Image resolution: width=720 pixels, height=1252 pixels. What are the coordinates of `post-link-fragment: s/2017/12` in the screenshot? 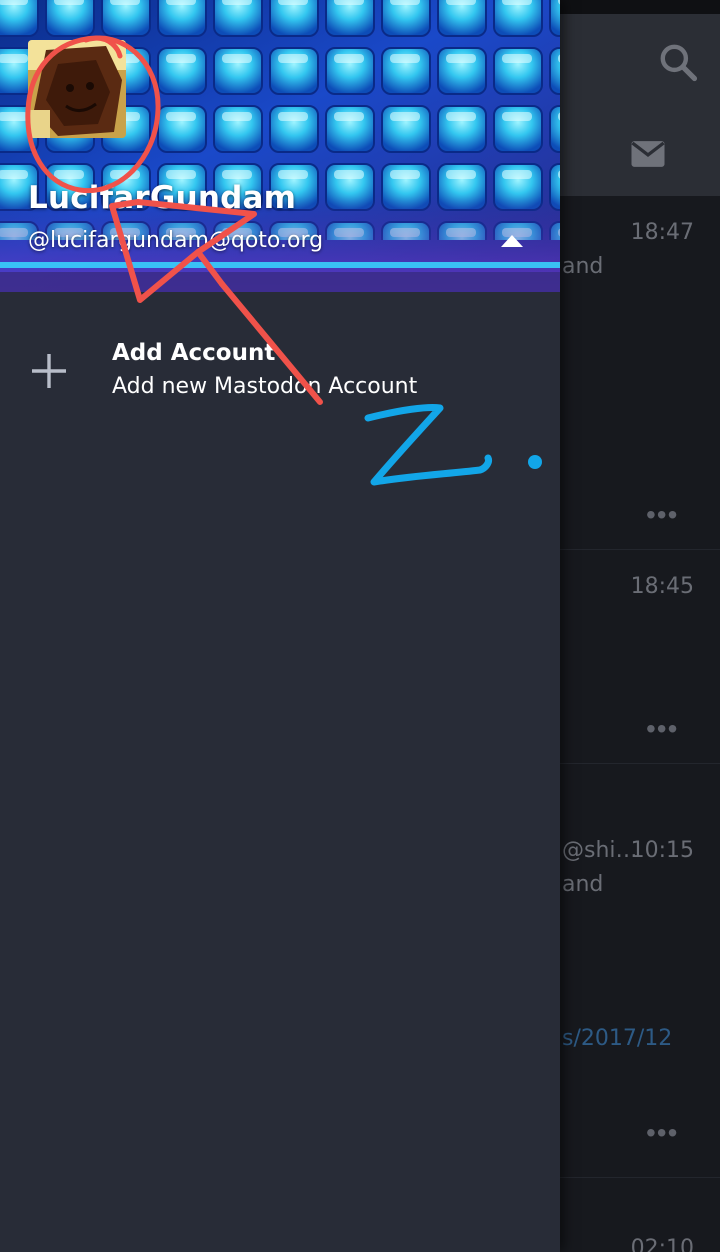 It's located at (617, 1038).